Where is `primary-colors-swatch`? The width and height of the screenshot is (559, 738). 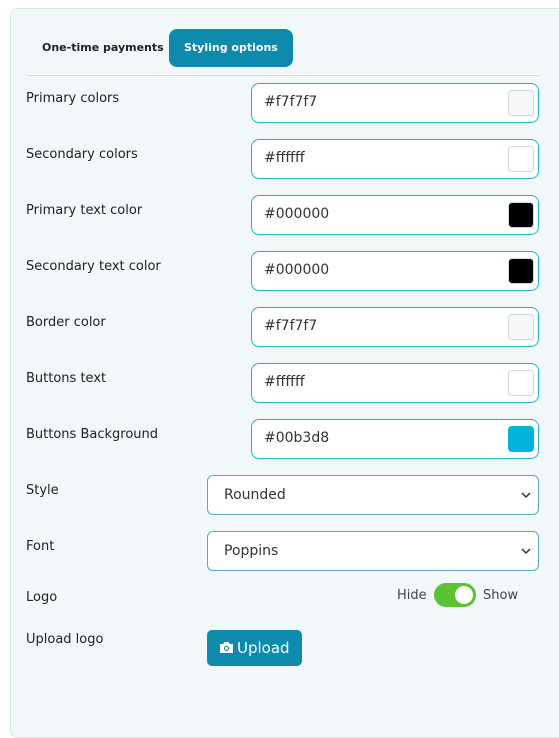 primary-colors-swatch is located at coordinates (521, 103).